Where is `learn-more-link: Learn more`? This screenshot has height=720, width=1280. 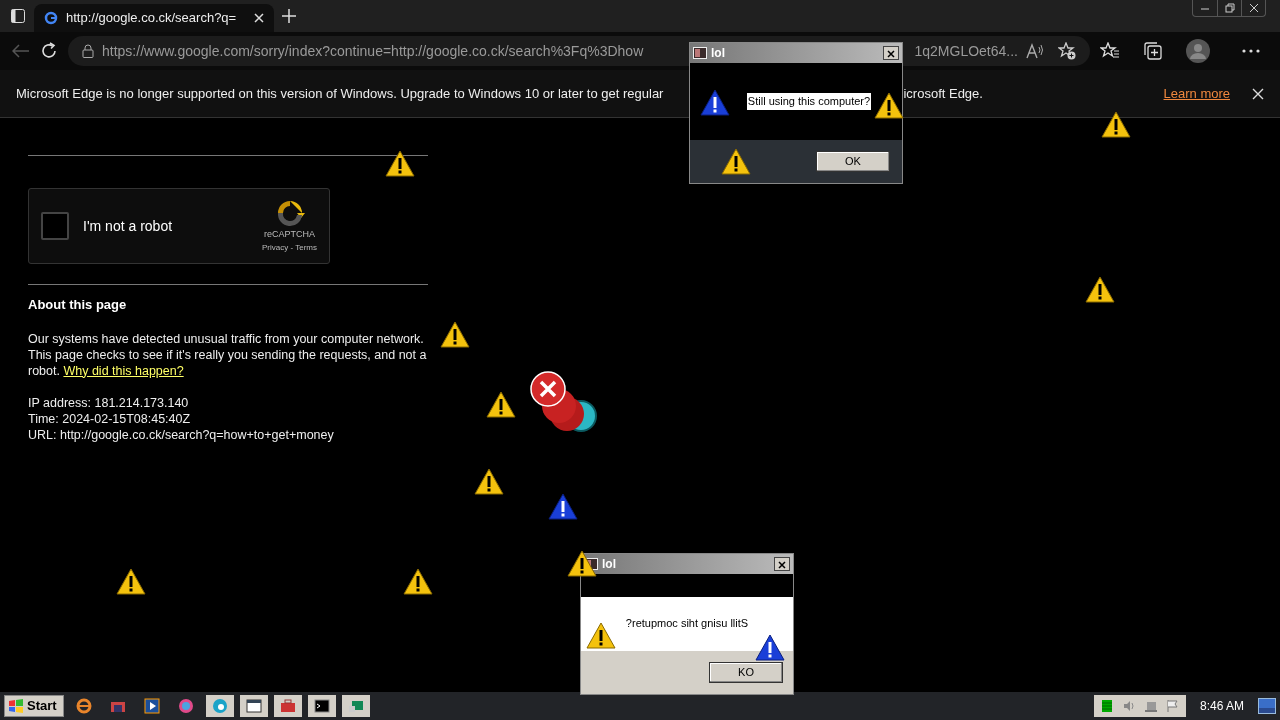
learn-more-link: Learn more is located at coordinates (1196, 93).